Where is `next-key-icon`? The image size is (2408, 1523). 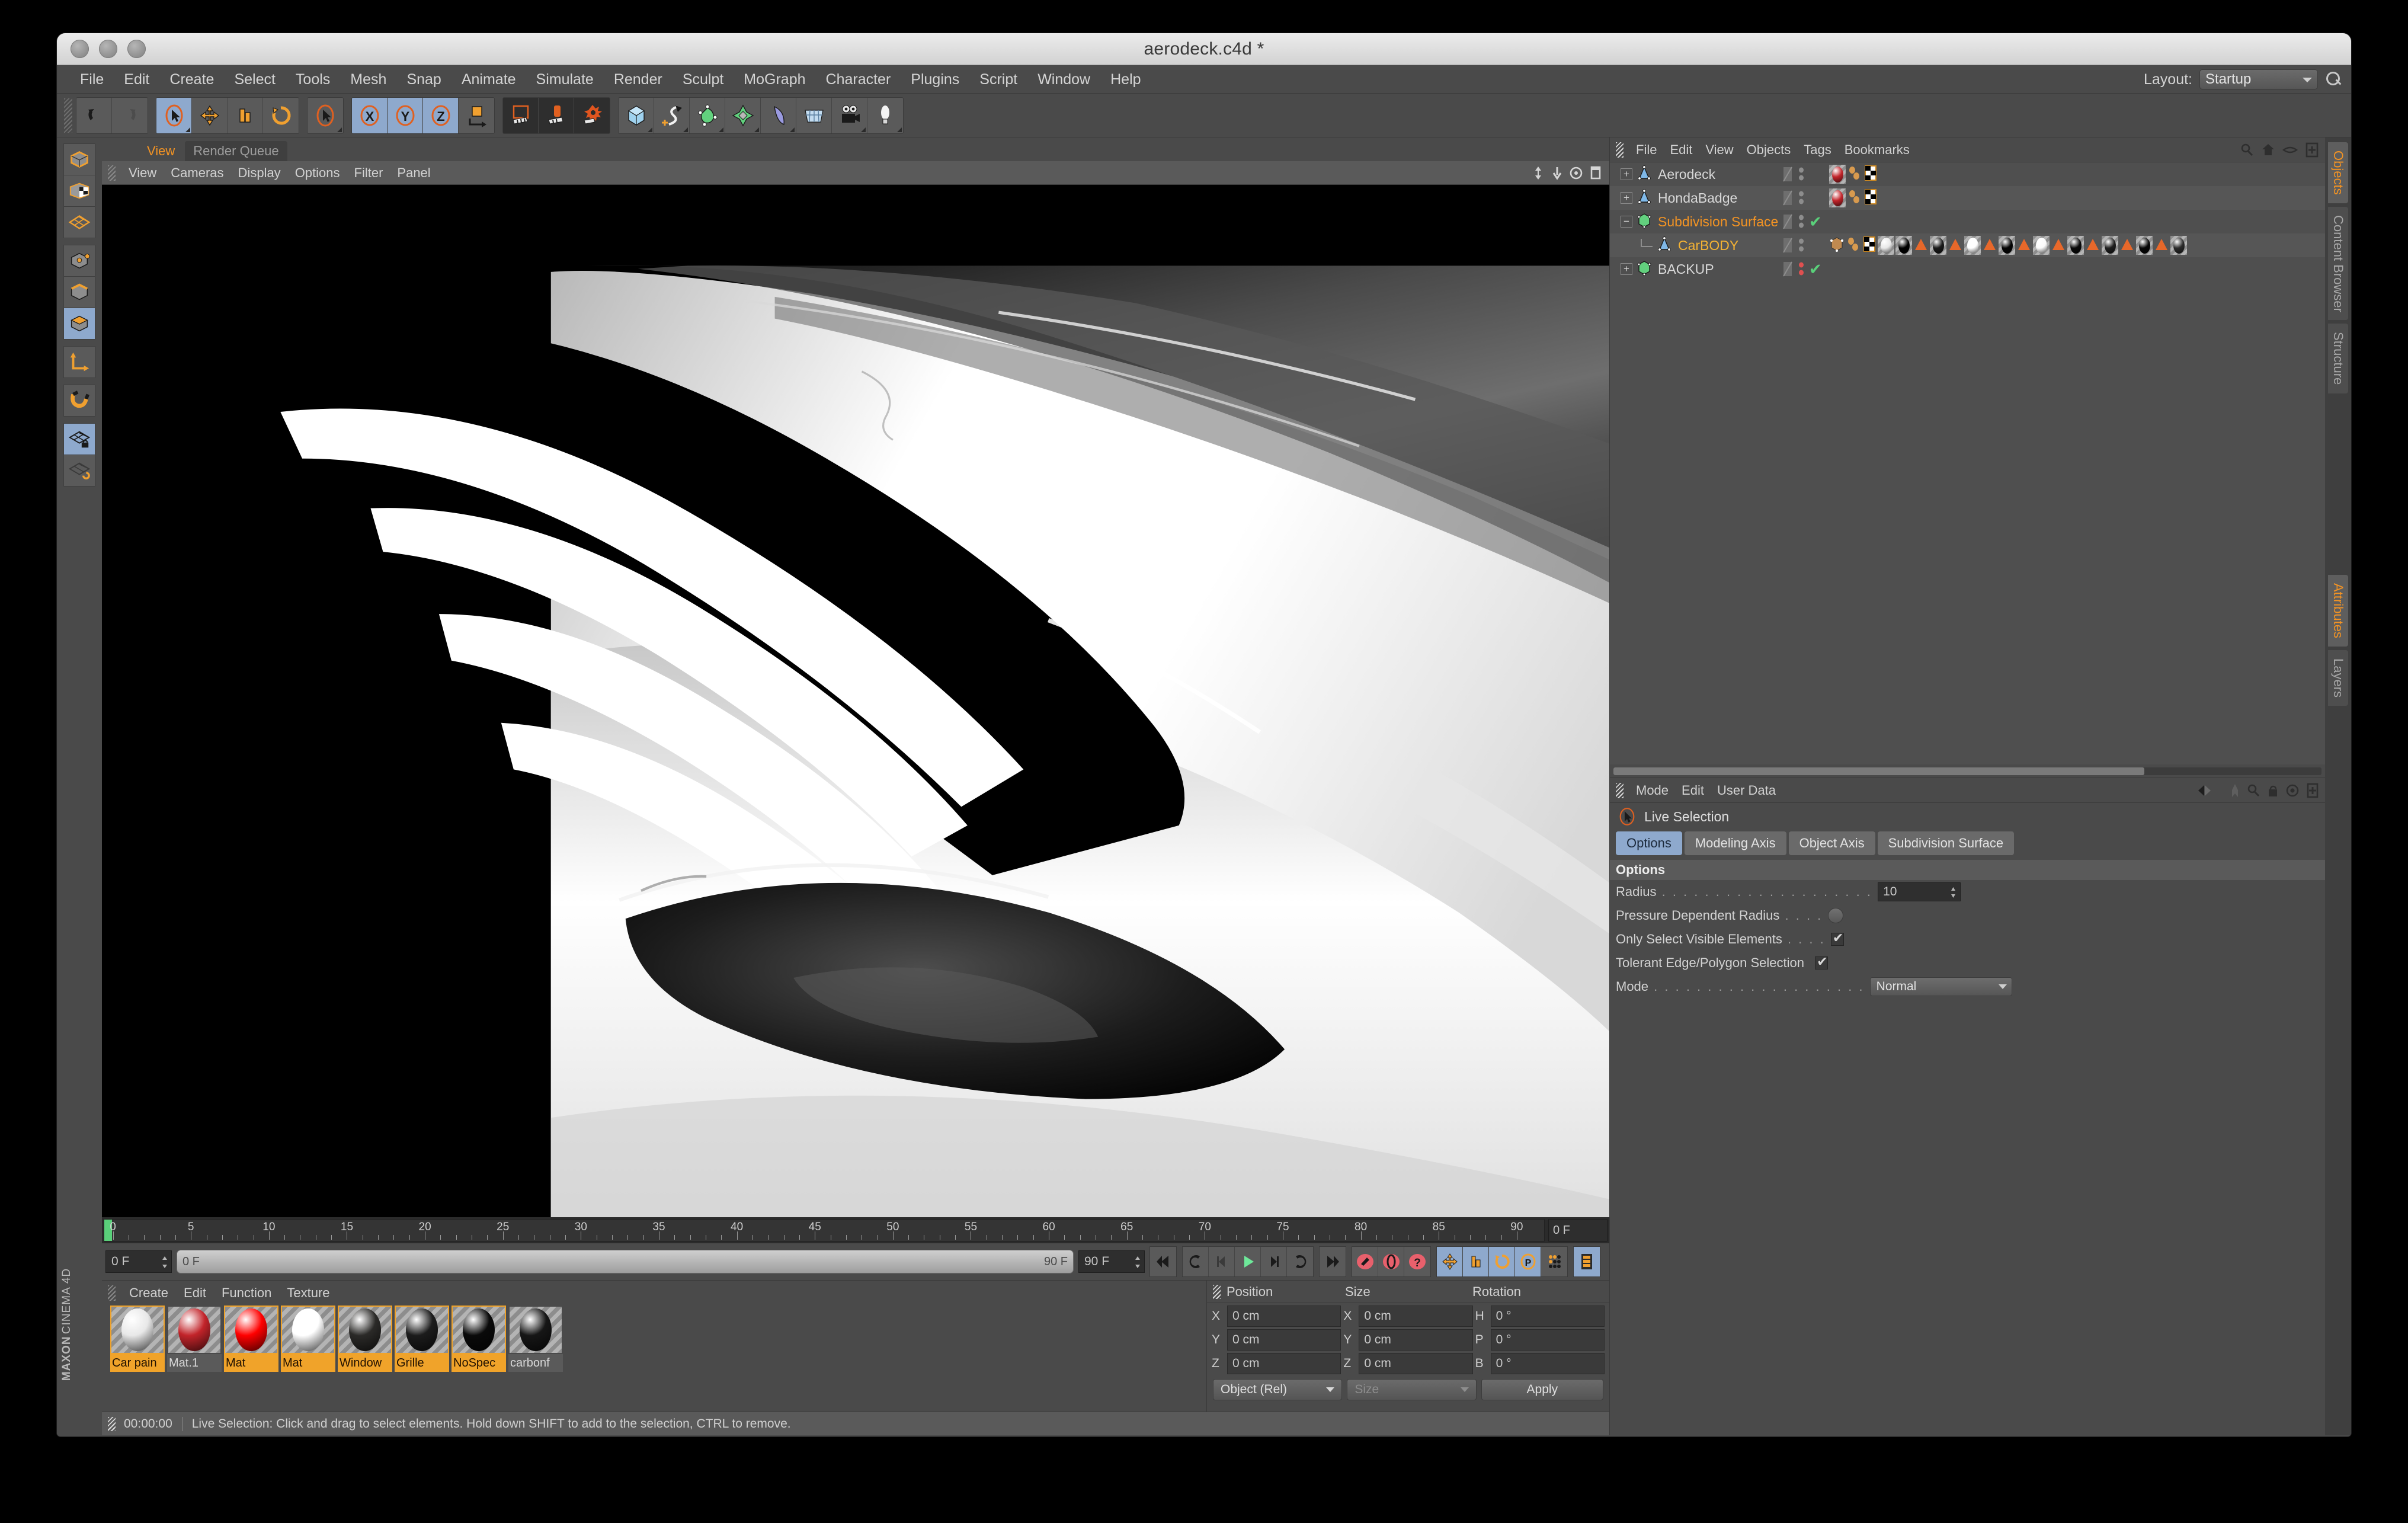
next-key-icon is located at coordinates (1300, 1261).